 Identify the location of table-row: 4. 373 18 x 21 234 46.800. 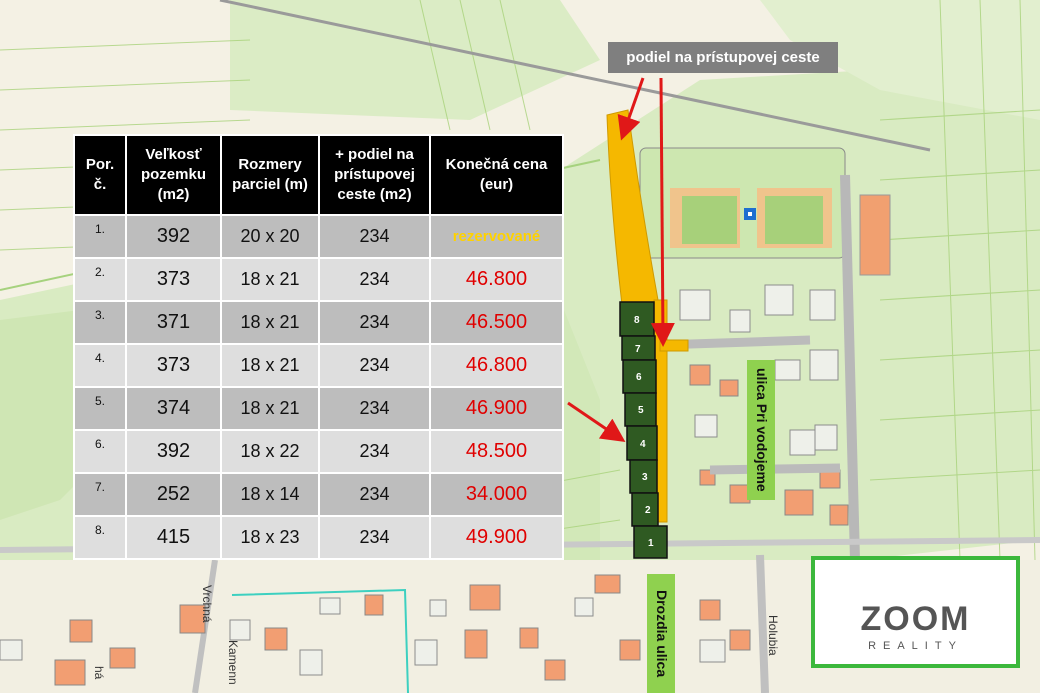
(318, 365).